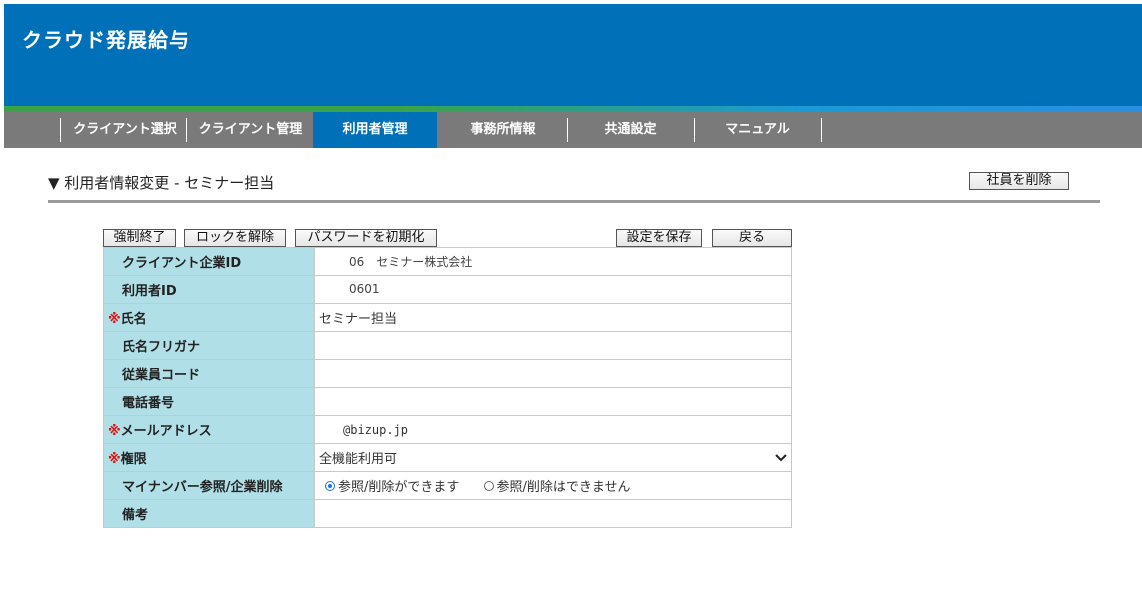 Image resolution: width=1142 pixels, height=604 pixels. I want to click on form-row: 利用者ID 0601, so click(447, 289).